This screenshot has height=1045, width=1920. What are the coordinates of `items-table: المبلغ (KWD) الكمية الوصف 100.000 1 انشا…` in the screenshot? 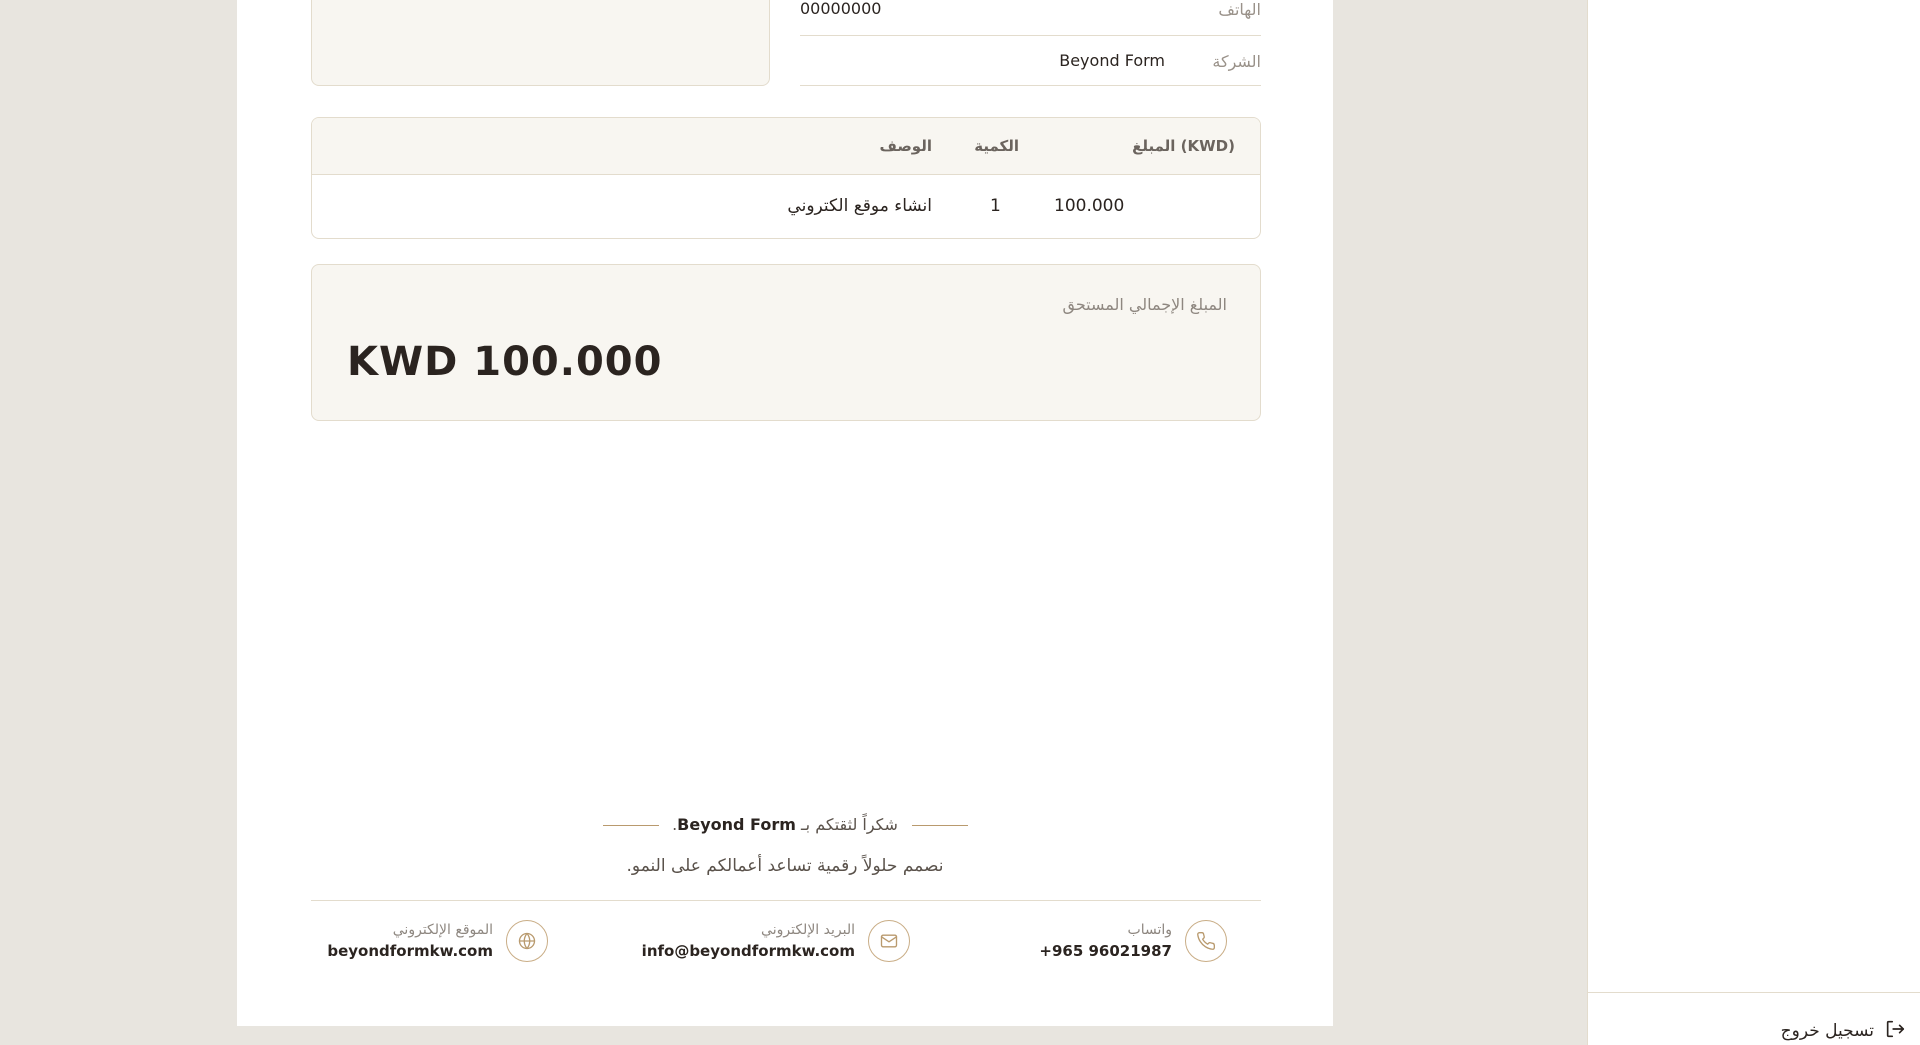 It's located at (786, 178).